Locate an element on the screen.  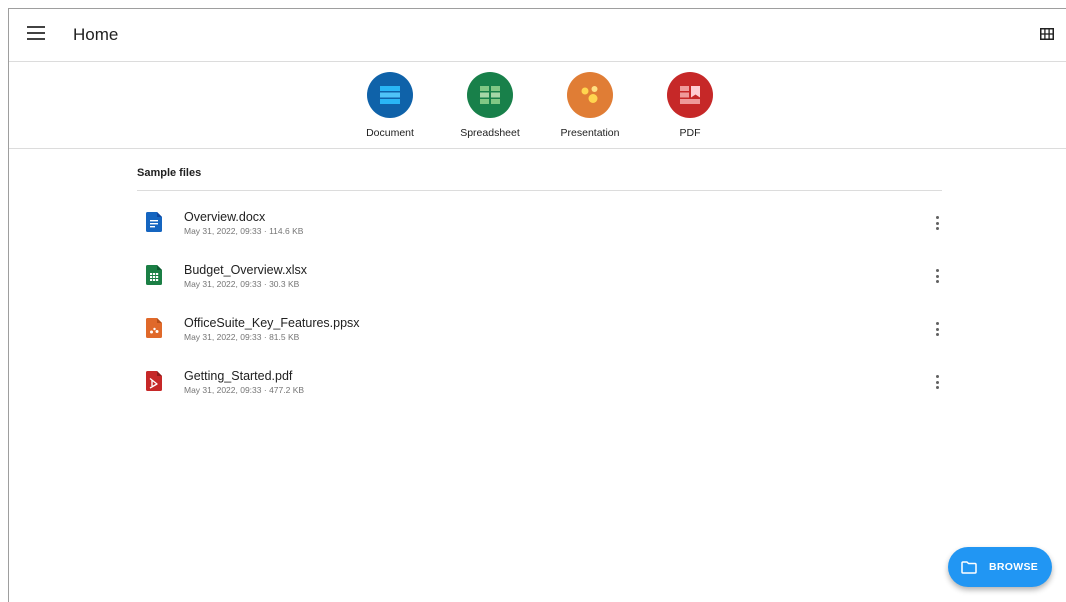
document-icon is located at coordinates (390, 95).